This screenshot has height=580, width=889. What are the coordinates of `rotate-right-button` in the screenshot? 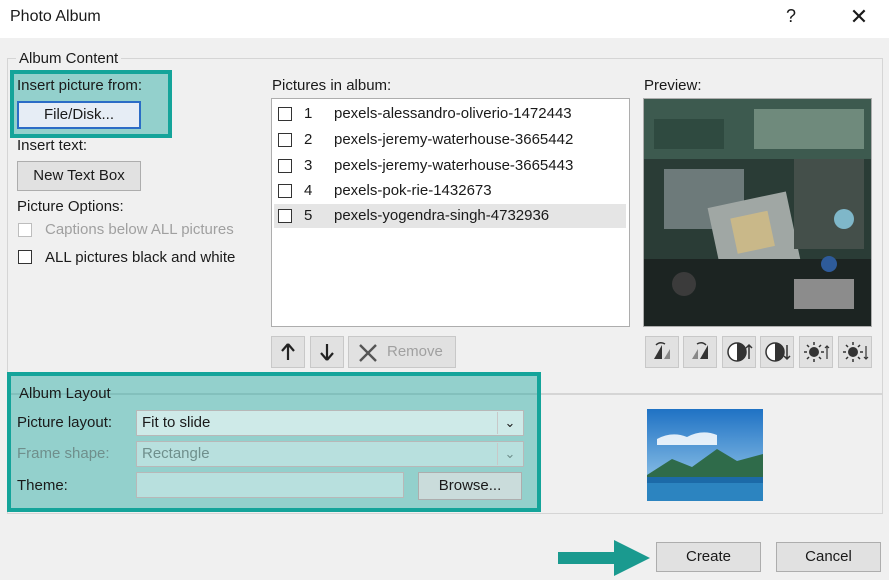 It's located at (700, 352).